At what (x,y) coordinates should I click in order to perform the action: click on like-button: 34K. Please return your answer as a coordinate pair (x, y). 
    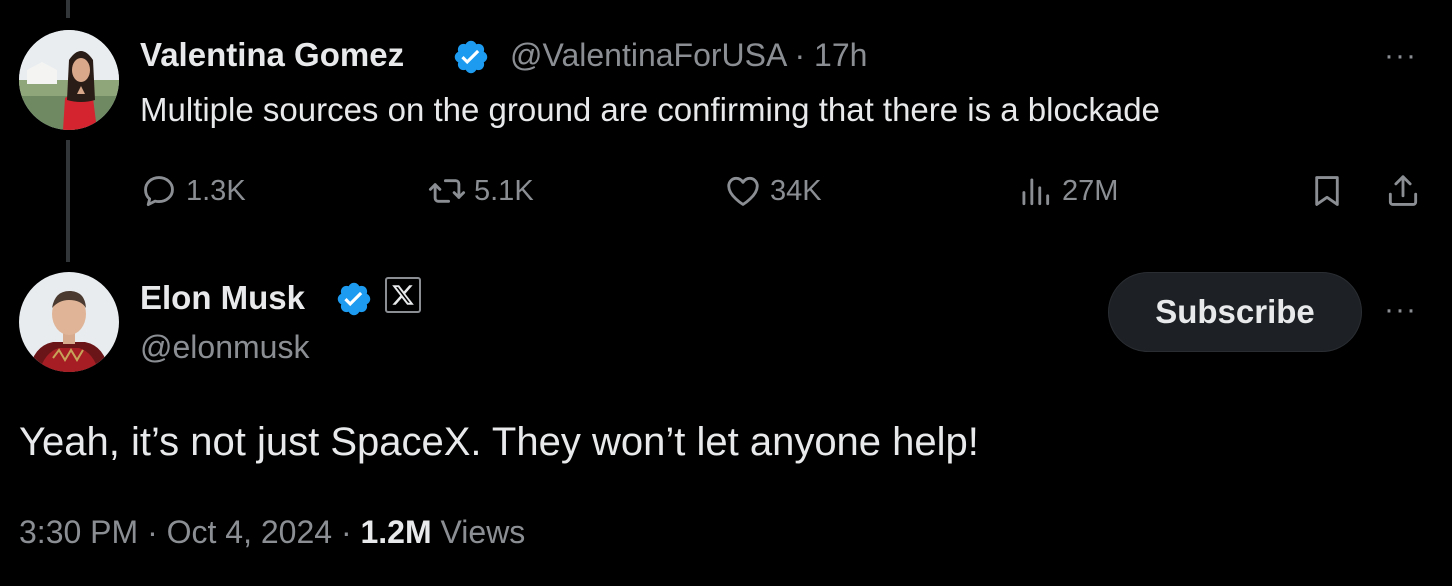
    Looking at the image, I should click on (773, 191).